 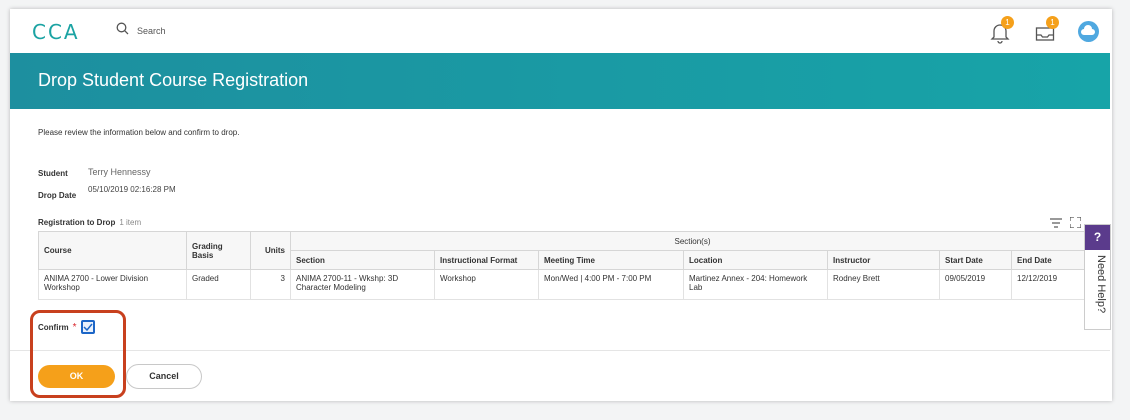 What do you see at coordinates (486, 260) in the screenshot?
I see `col-instructional-format: Instructional Format` at bounding box center [486, 260].